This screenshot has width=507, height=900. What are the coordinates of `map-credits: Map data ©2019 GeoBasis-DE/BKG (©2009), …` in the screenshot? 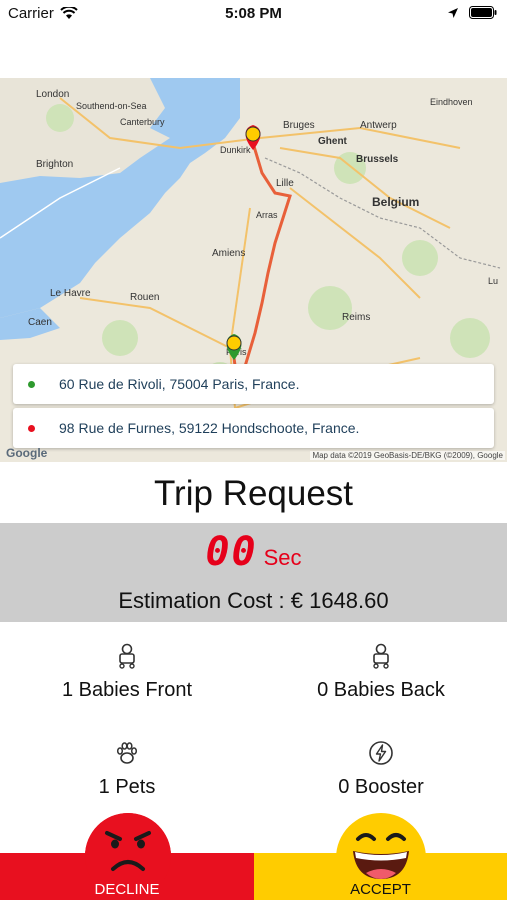 It's located at (407, 455).